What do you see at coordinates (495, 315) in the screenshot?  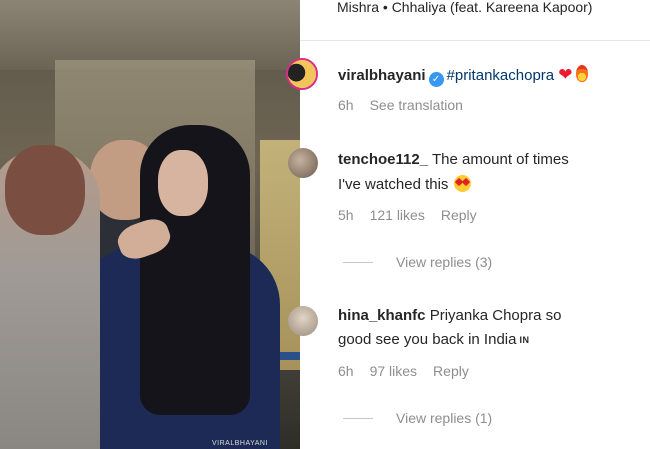 I see `comment-body: Priyanka Chopra so` at bounding box center [495, 315].